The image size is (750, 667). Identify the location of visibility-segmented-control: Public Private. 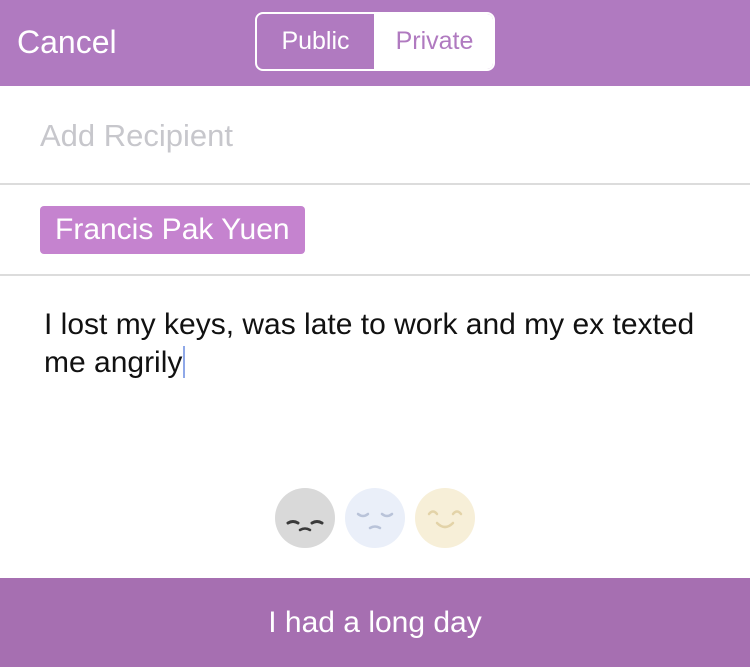
(375, 41).